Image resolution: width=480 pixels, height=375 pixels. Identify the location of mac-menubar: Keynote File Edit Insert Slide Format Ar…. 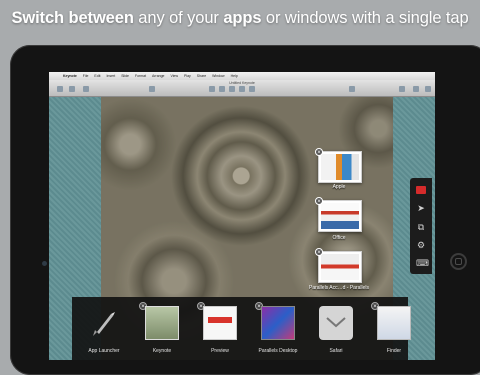
(242, 76).